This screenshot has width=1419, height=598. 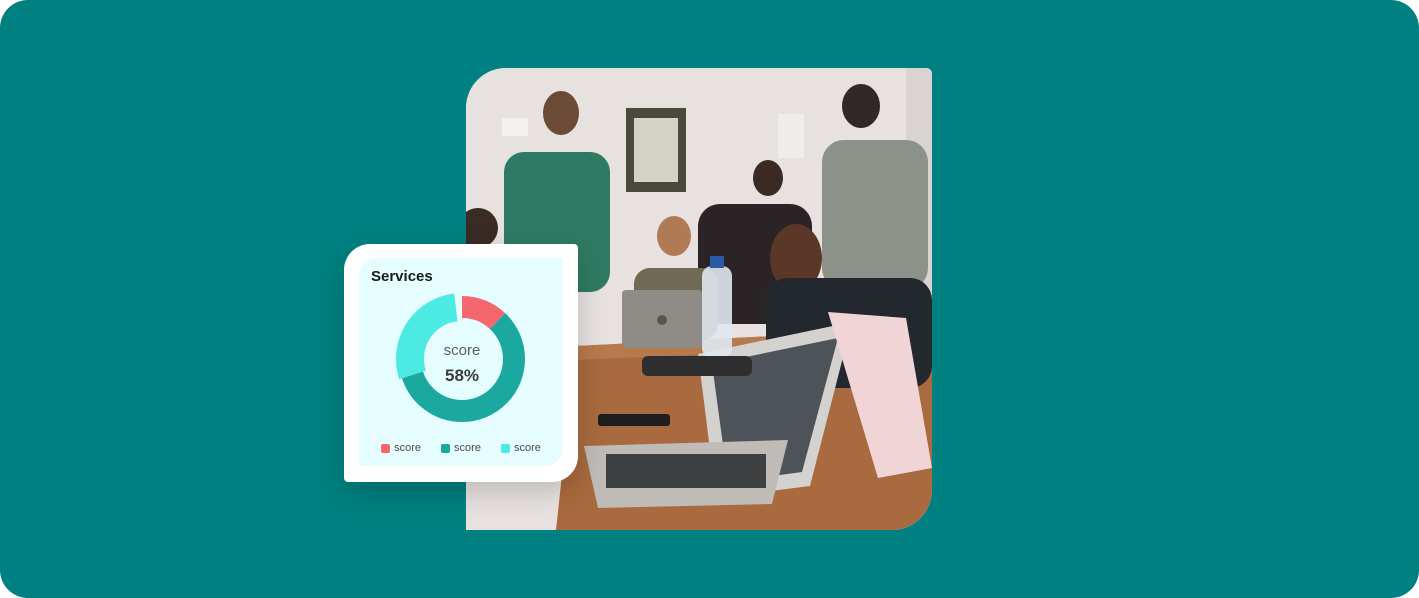 I want to click on card-title: Services, so click(x=402, y=276).